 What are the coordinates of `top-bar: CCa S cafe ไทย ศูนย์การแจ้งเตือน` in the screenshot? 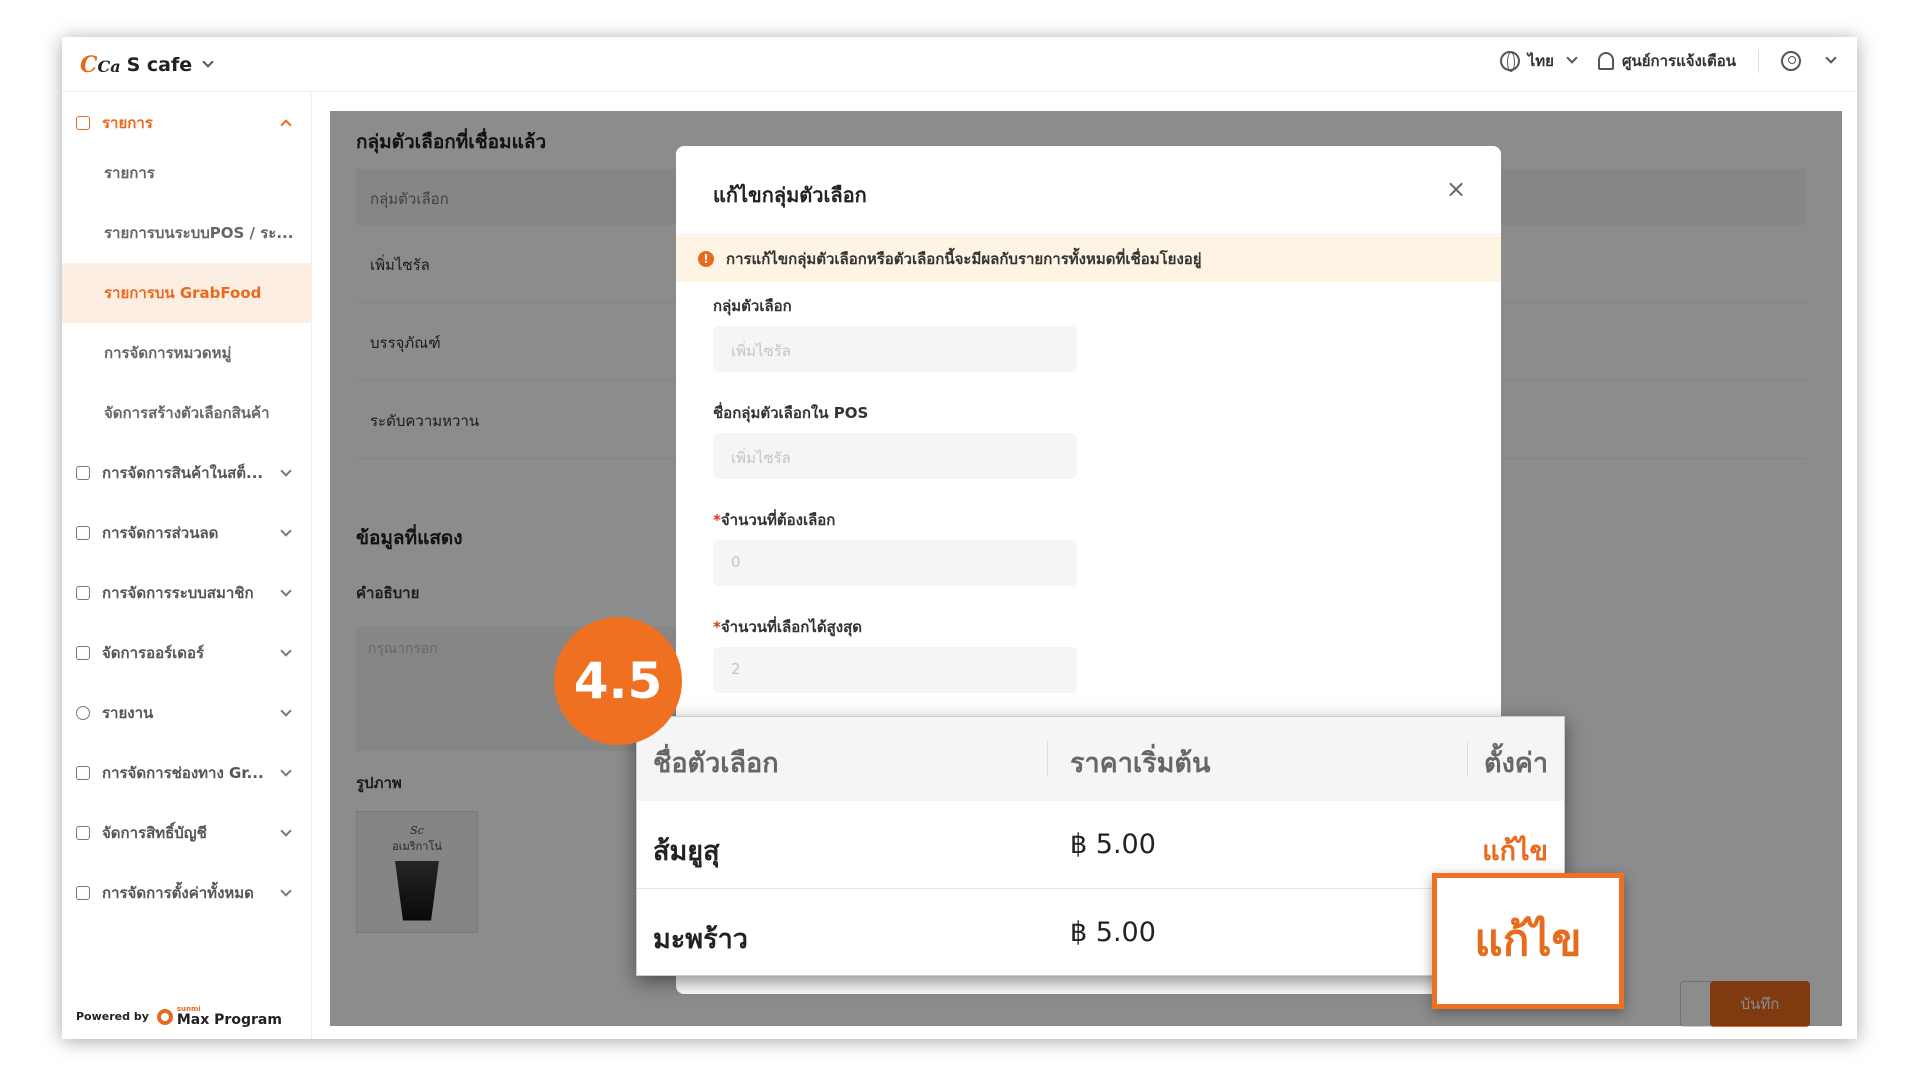 It's located at (959, 64).